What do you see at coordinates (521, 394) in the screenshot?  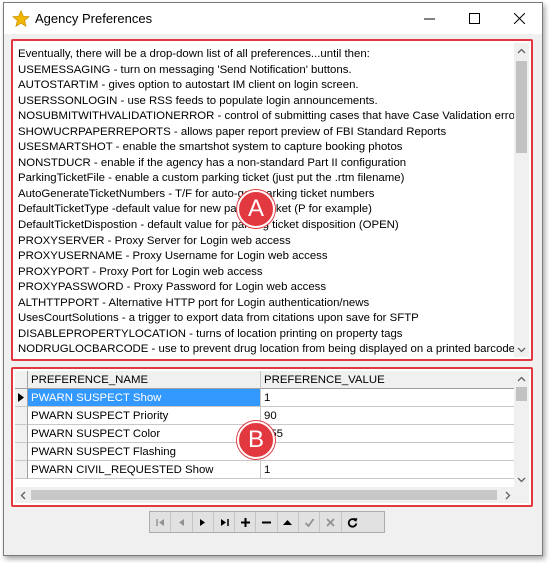 I see `grid-scrollbar-thumb` at bounding box center [521, 394].